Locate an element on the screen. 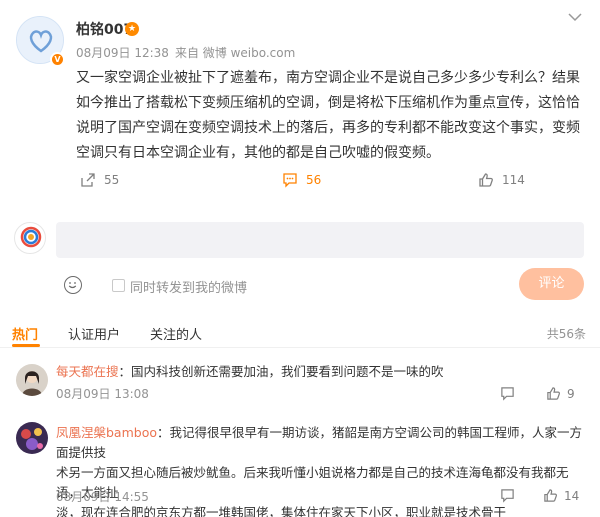 The height and width of the screenshot is (517, 600). like-button: 114 is located at coordinates (501, 180).